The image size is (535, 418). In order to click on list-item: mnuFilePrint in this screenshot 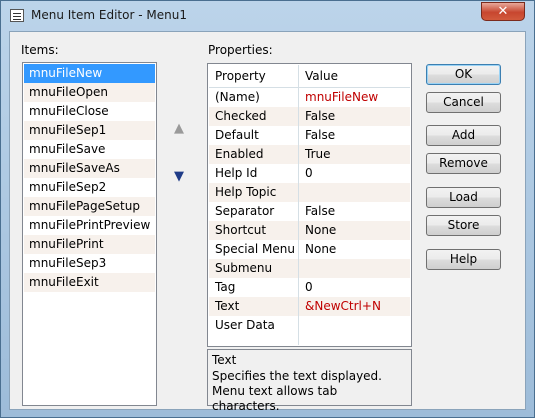, I will do `click(89, 244)`.